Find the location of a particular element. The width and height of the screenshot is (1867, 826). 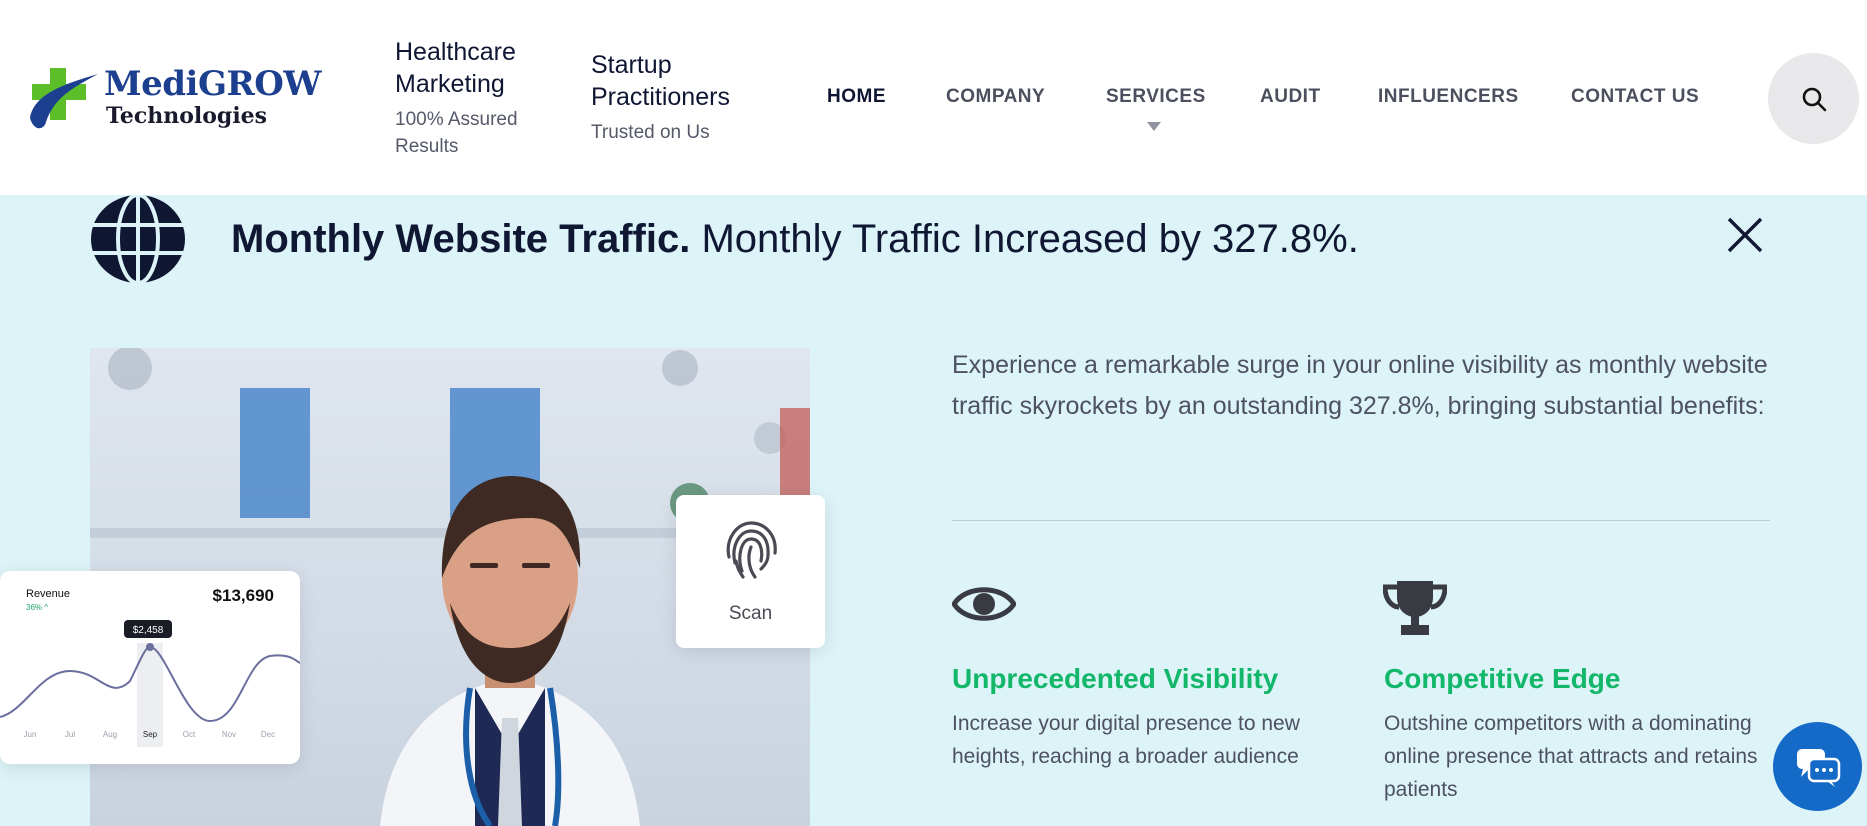

month-label: Dec is located at coordinates (268, 734).